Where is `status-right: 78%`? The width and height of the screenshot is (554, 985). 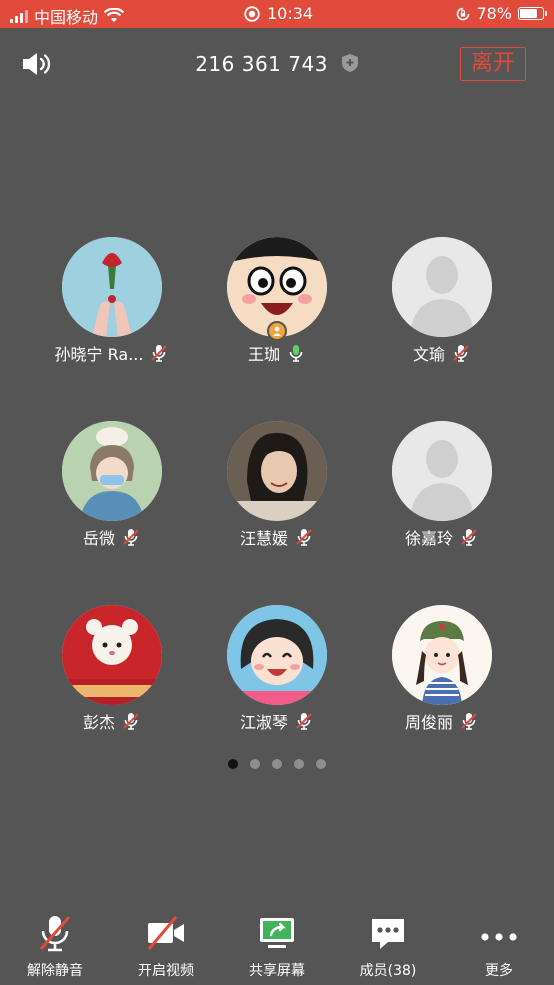
status-right: 78% is located at coordinates (501, 13).